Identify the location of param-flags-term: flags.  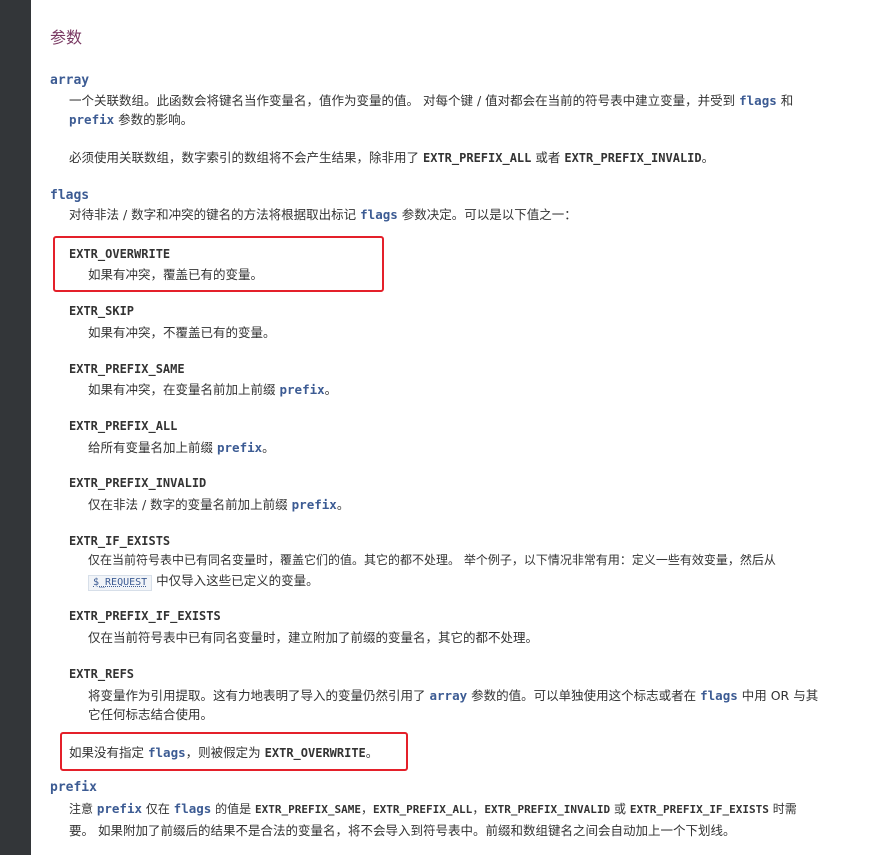
(70, 195).